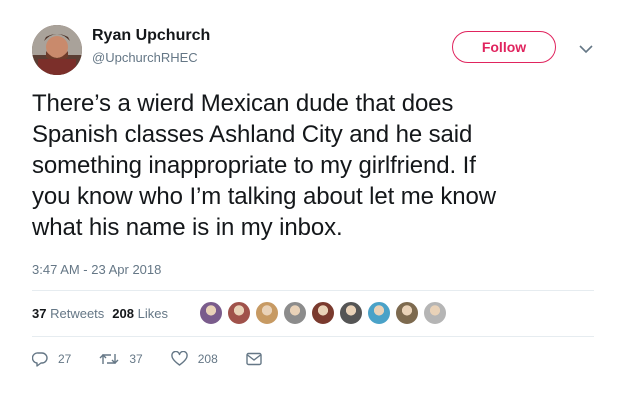 This screenshot has height=404, width=626. What do you see at coordinates (194, 359) in the screenshot?
I see `like-button: 208` at bounding box center [194, 359].